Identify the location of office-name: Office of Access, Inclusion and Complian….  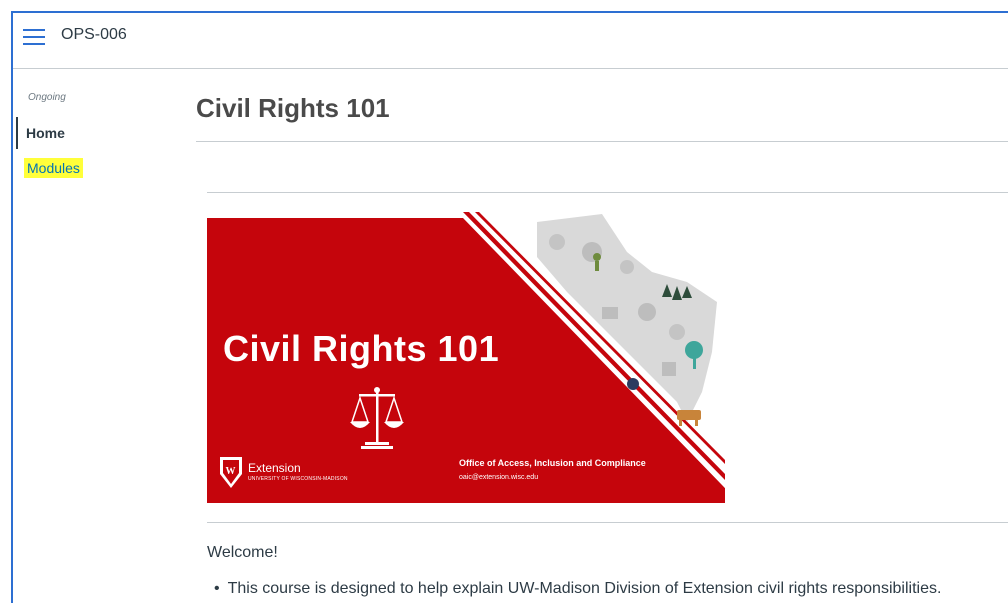
(552, 463).